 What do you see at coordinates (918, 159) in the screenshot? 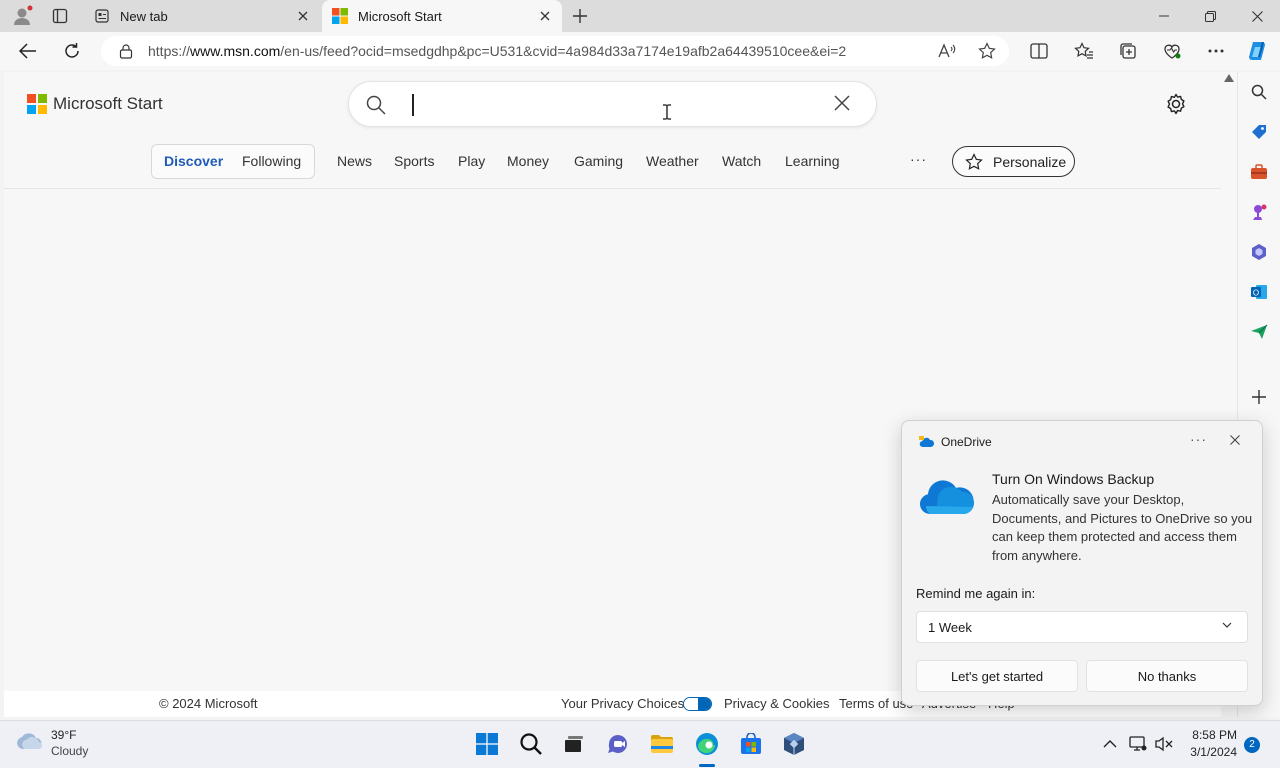
I see `more-categories-button: ···` at bounding box center [918, 159].